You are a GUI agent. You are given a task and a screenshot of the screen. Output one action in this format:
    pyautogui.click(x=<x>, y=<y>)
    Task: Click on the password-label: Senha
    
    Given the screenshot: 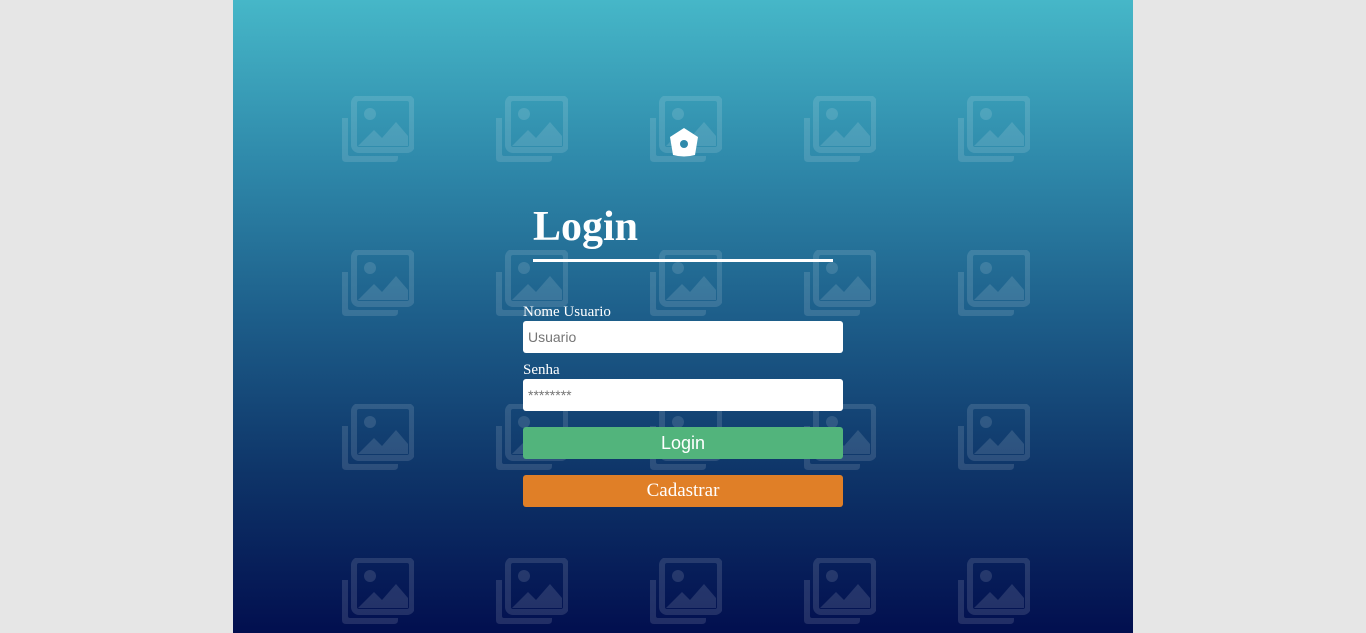 What is the action you would take?
    pyautogui.click(x=541, y=370)
    